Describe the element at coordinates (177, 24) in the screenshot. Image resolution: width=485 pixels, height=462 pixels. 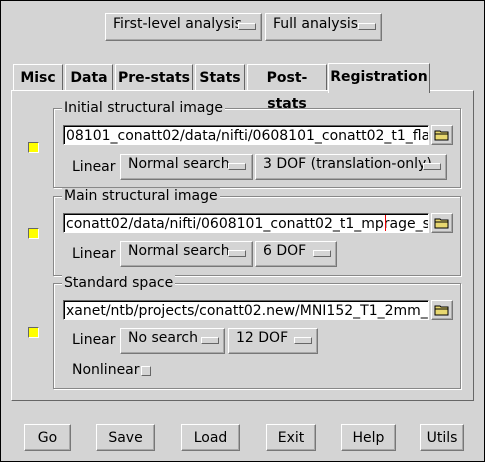
I see `analysis-level-label: First-level analysis` at that location.